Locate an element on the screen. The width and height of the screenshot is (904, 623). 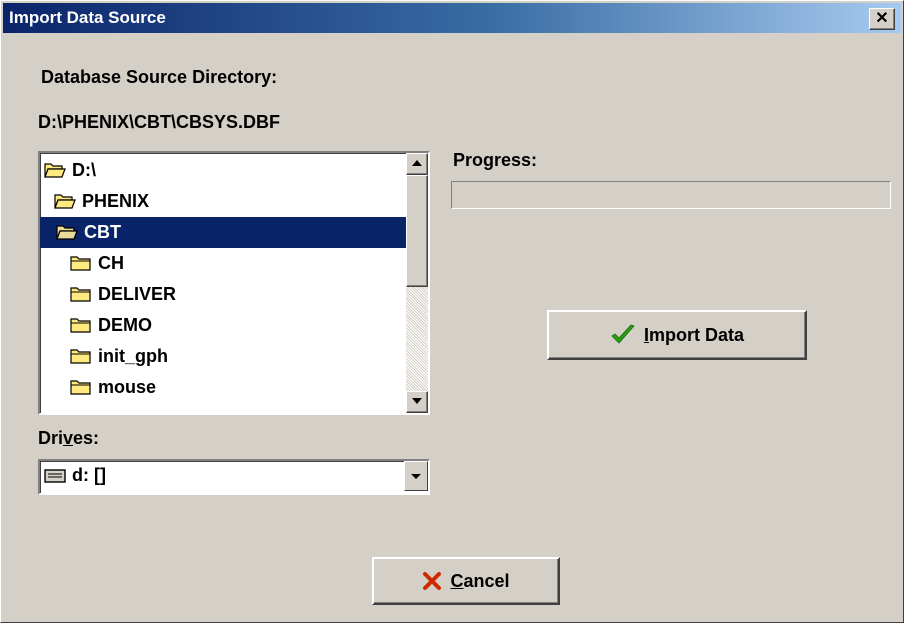
import-data-button: Import Data is located at coordinates (677, 335).